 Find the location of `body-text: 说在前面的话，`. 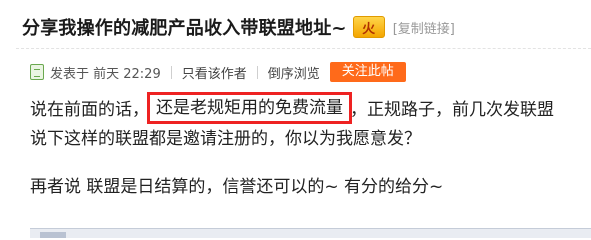

body-text: 说在前面的话， is located at coordinates (89, 110).